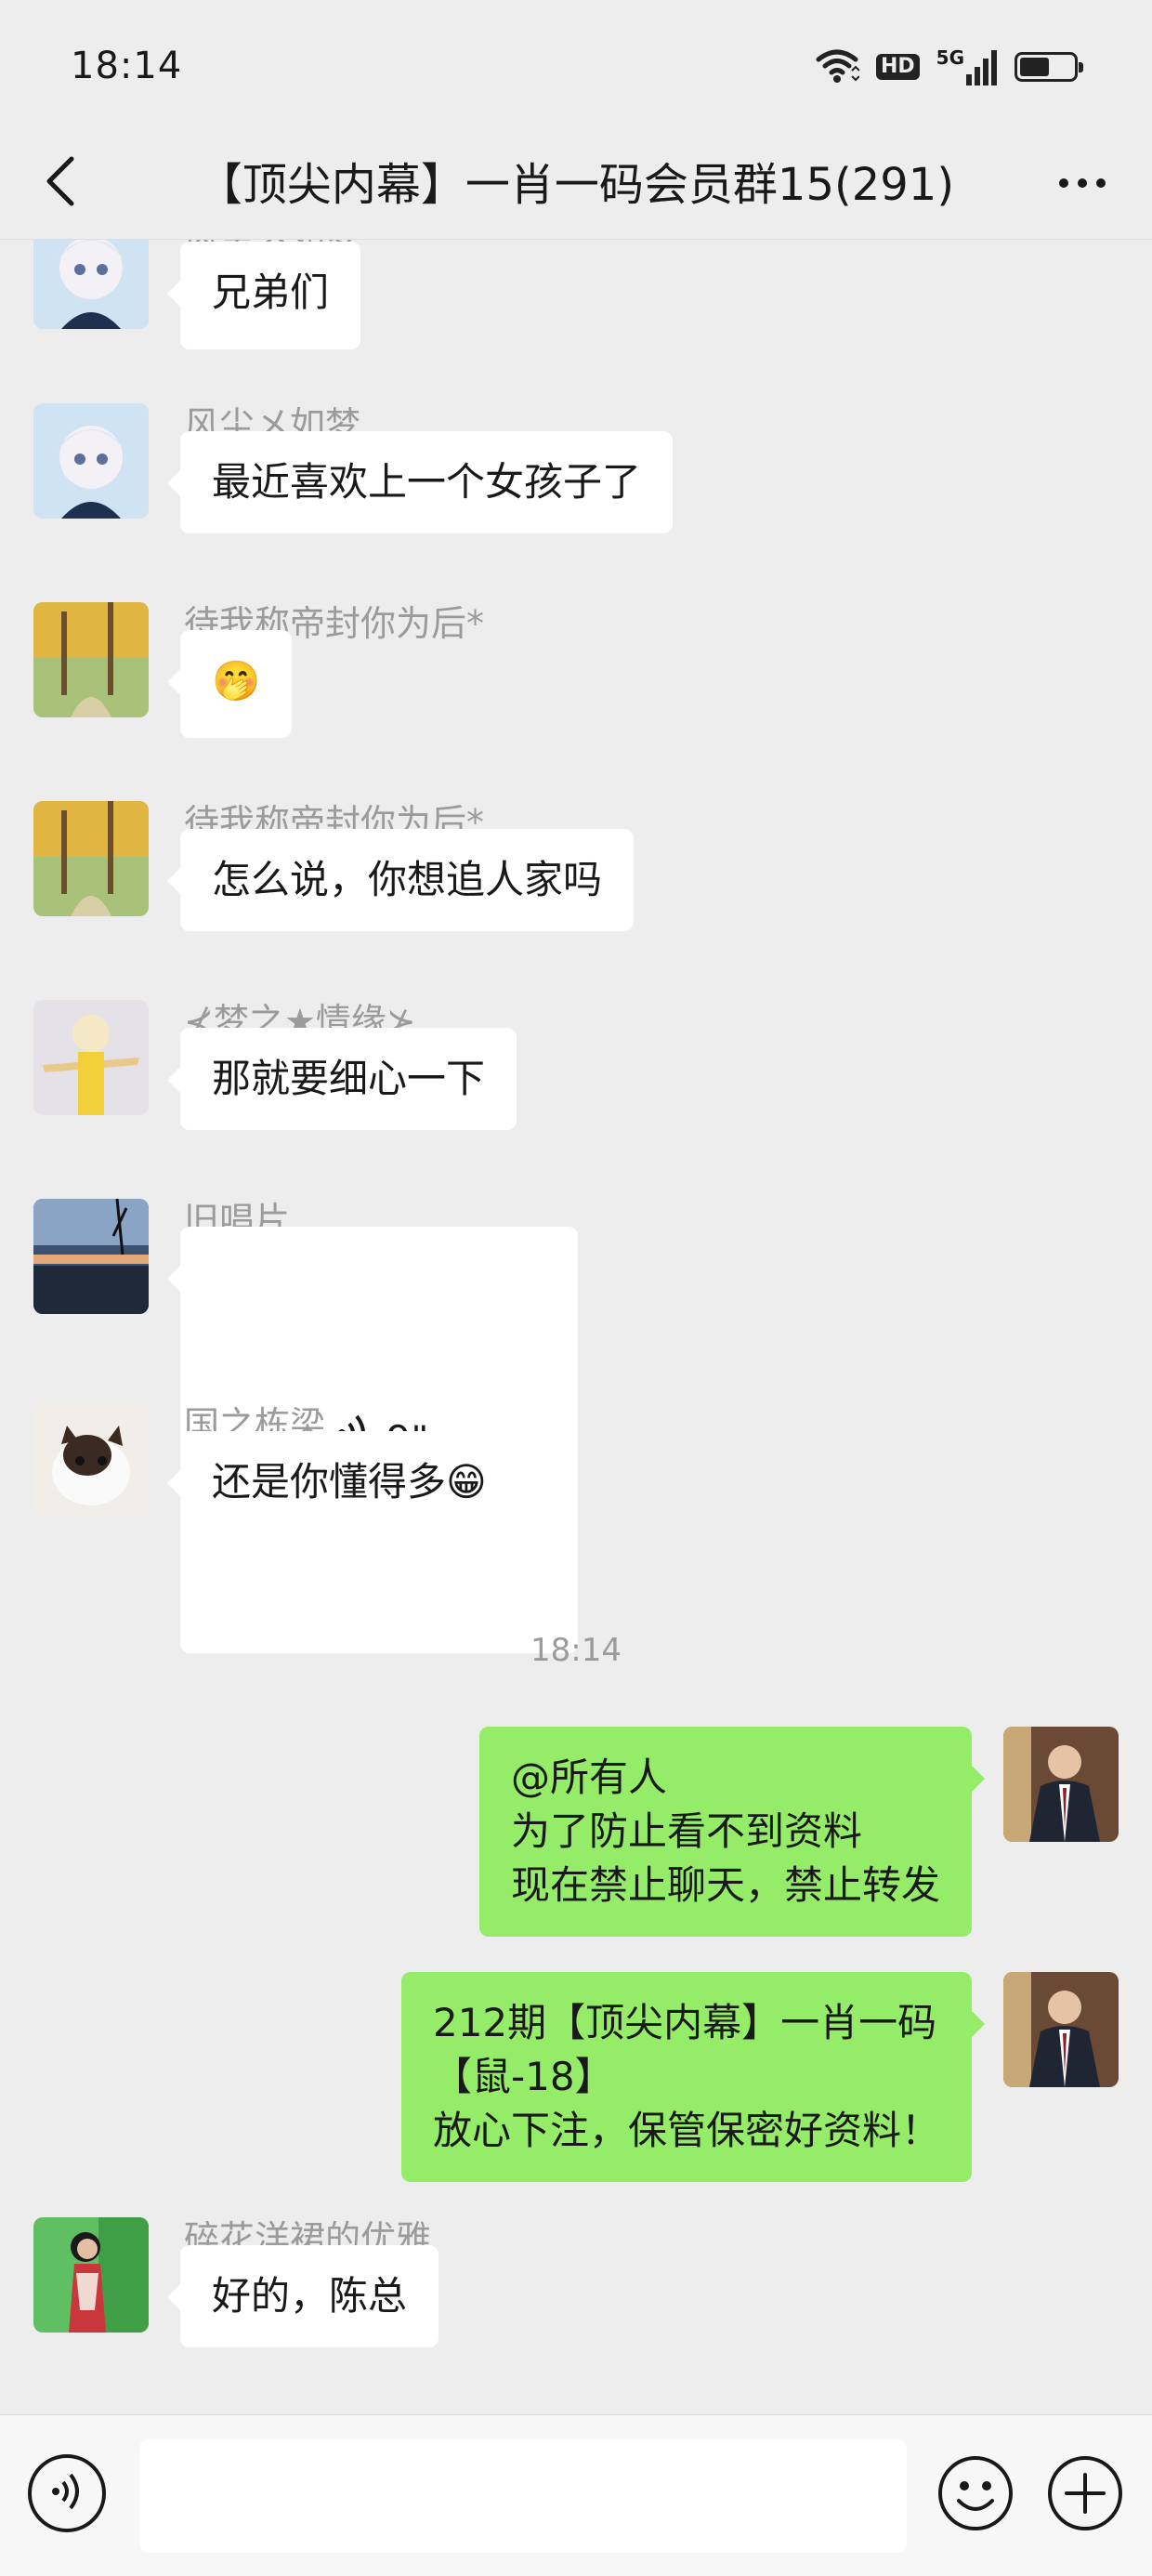  What do you see at coordinates (523, 2496) in the screenshot?
I see `message-input` at bounding box center [523, 2496].